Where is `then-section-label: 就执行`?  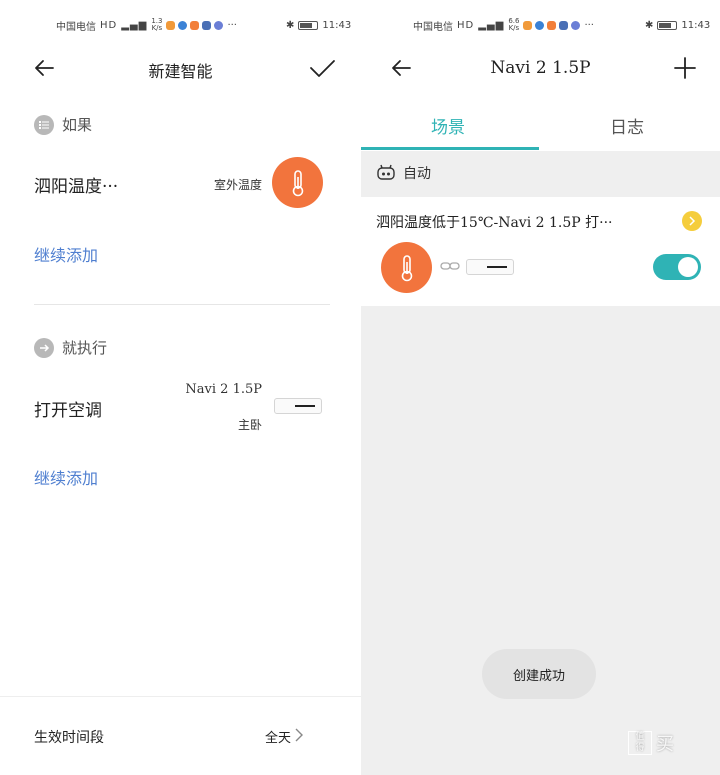
then-section-label: 就执行 is located at coordinates (85, 348).